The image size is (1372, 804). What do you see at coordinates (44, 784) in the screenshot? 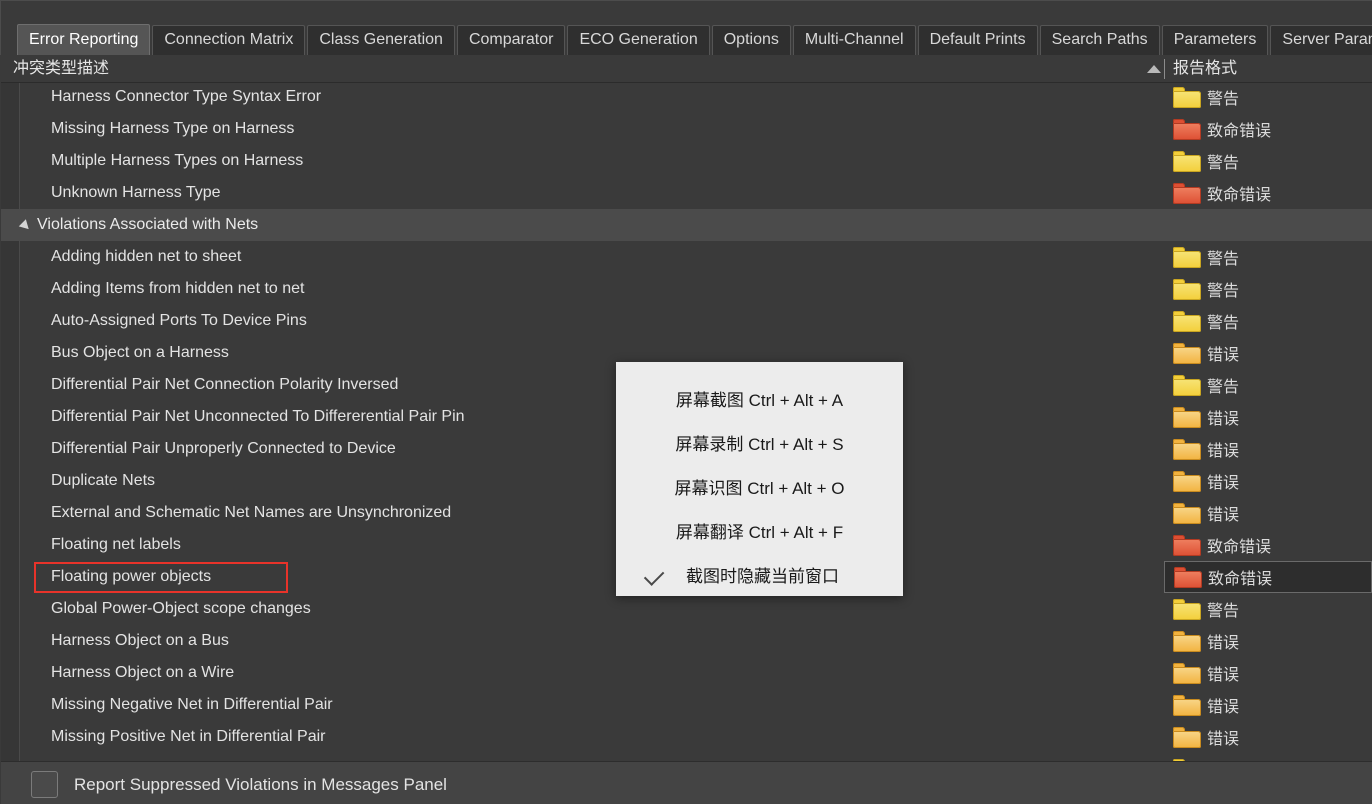
I see `report-suppressed-violations-checkbox` at bounding box center [44, 784].